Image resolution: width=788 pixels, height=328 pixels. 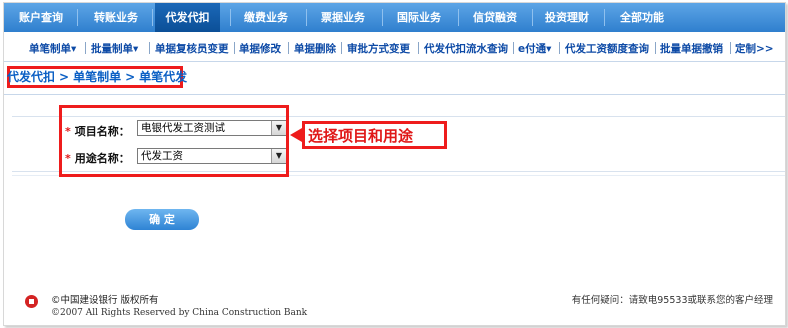 What do you see at coordinates (105, 300) in the screenshot?
I see `footer-bank-line: ©中国建设银行 版权所有` at bounding box center [105, 300].